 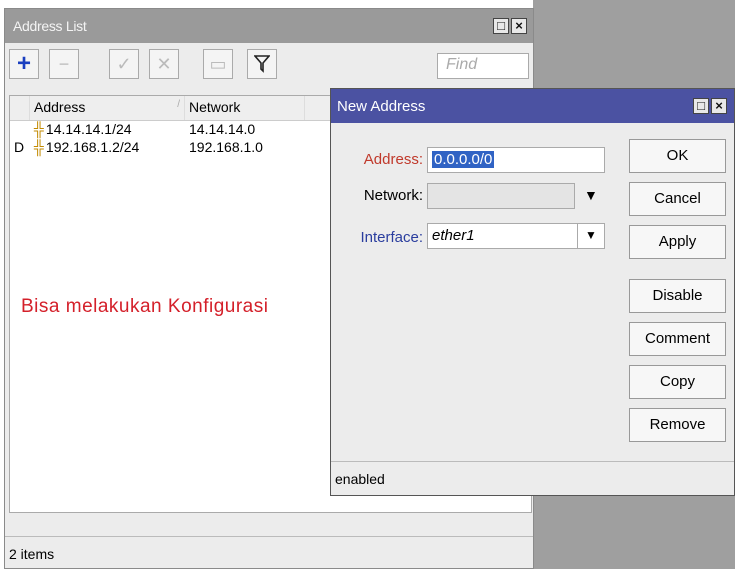 What do you see at coordinates (87, 147) in the screenshot?
I see `row-address: ╬ 192.168.1.2/24` at bounding box center [87, 147].